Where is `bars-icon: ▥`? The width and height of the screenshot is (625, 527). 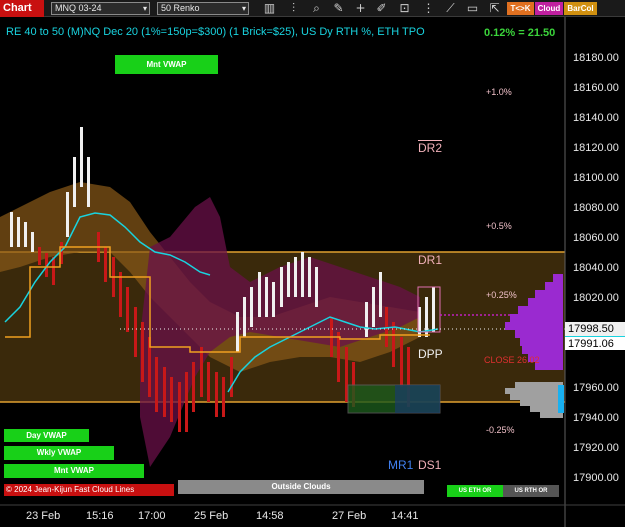
bars-icon: ▥ is located at coordinates (269, 8).